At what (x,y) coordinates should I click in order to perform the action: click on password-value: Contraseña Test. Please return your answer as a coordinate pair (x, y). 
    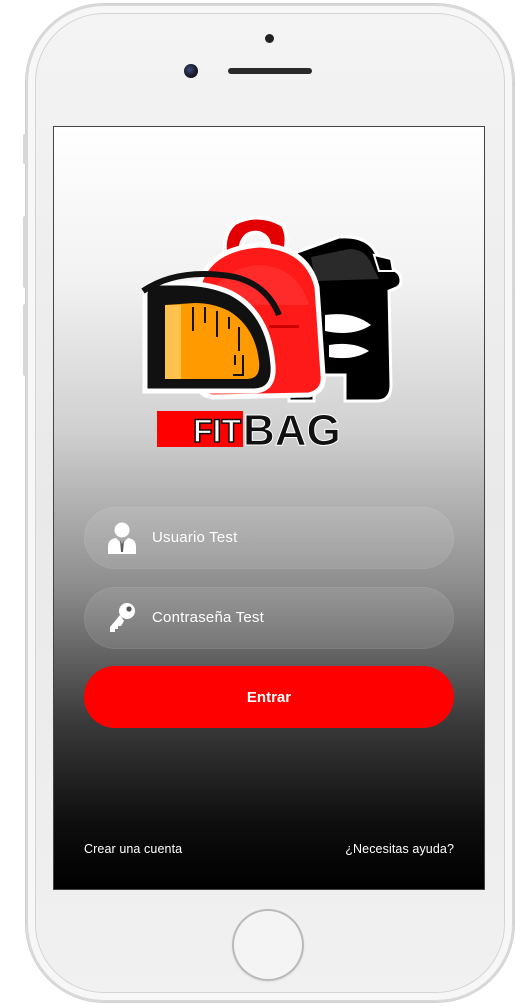
    Looking at the image, I should click on (208, 617).